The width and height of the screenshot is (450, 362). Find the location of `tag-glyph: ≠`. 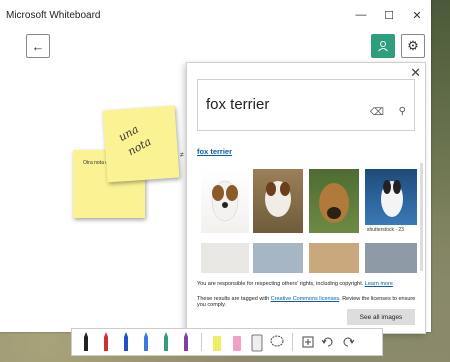

tag-glyph: ≠ is located at coordinates (182, 155).